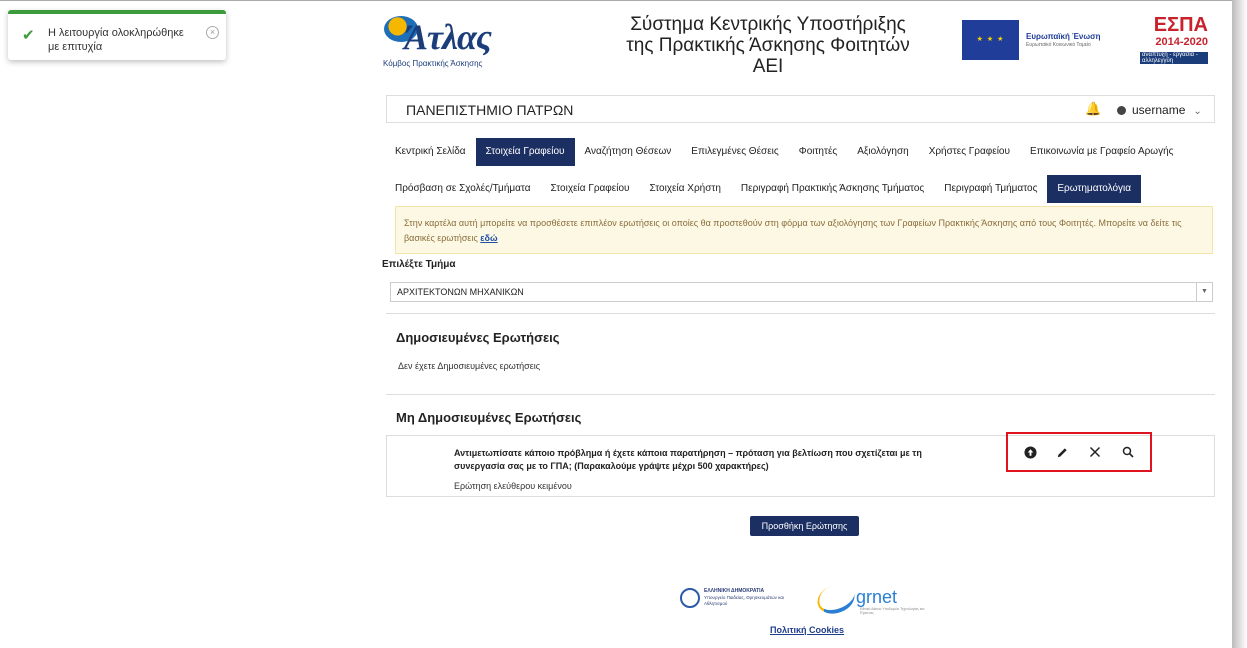  I want to click on chevron-down-icon: ⌄, so click(1197, 111).